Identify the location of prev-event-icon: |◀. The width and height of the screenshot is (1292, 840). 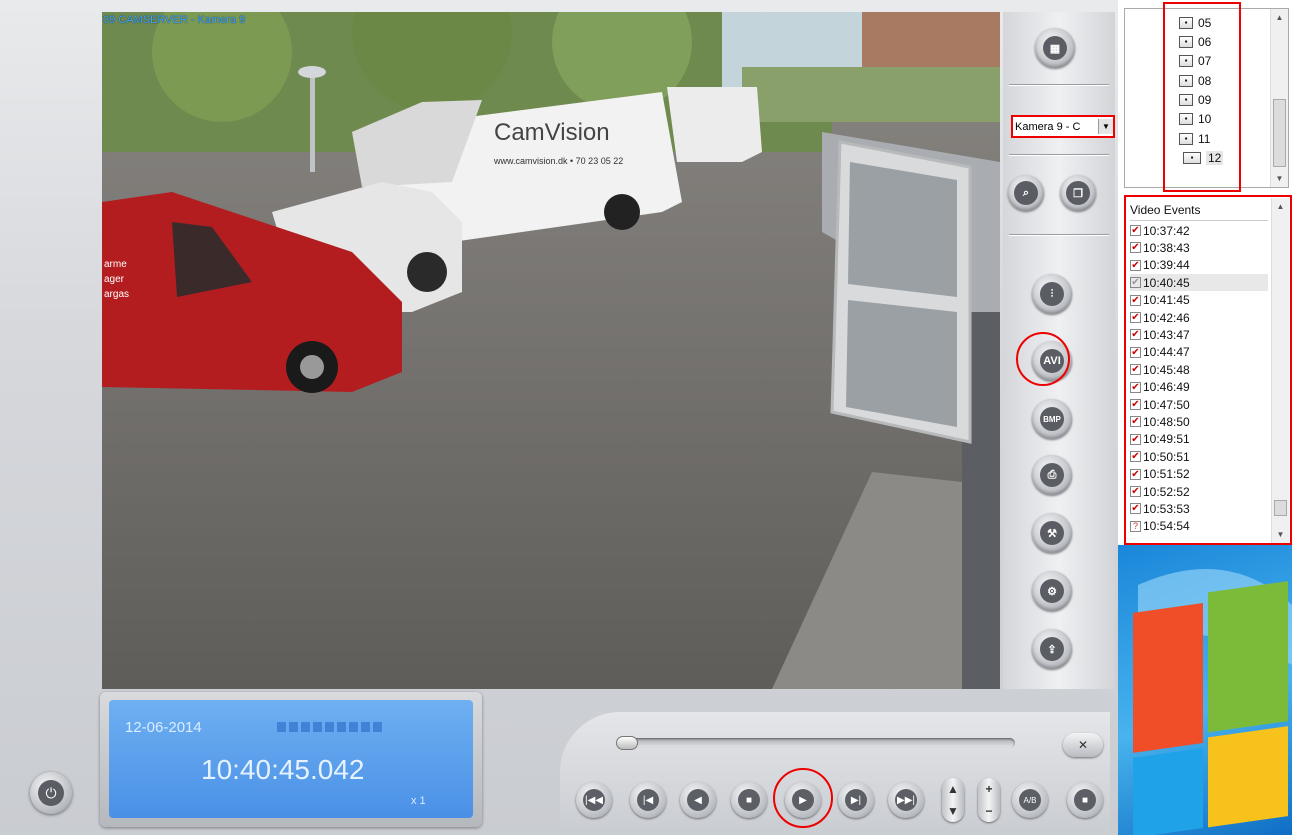
(648, 800).